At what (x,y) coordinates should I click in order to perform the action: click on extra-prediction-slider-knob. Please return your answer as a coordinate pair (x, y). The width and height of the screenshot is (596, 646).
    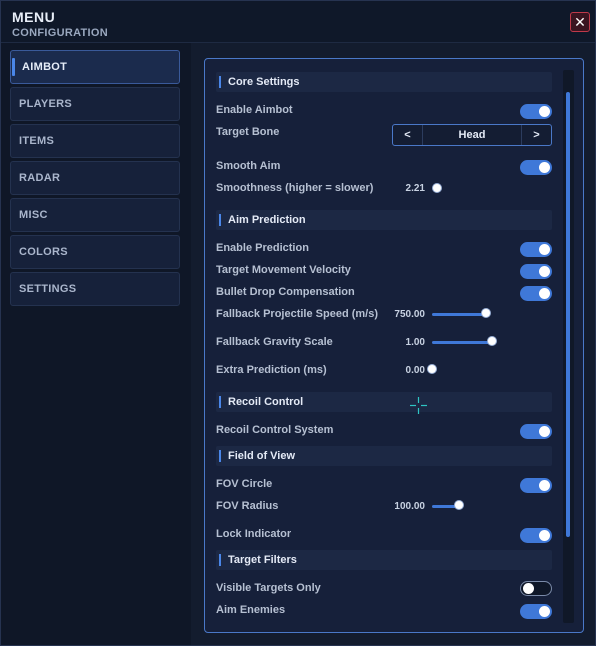
    Looking at the image, I should click on (432, 369).